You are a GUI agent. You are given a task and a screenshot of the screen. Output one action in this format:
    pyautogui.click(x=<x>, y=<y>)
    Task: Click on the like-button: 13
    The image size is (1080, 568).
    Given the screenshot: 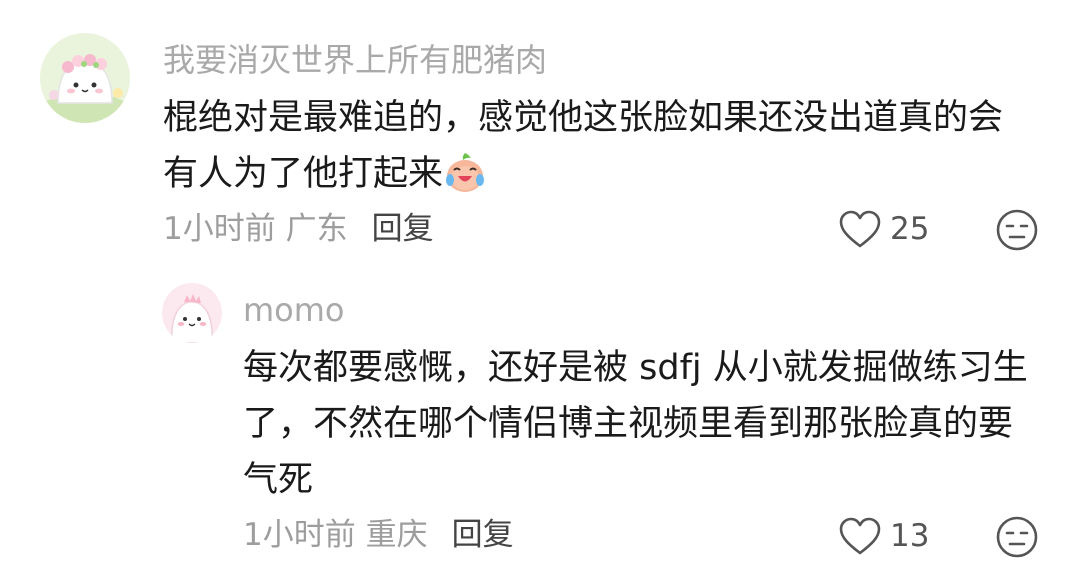 What is the action you would take?
    pyautogui.click(x=883, y=536)
    